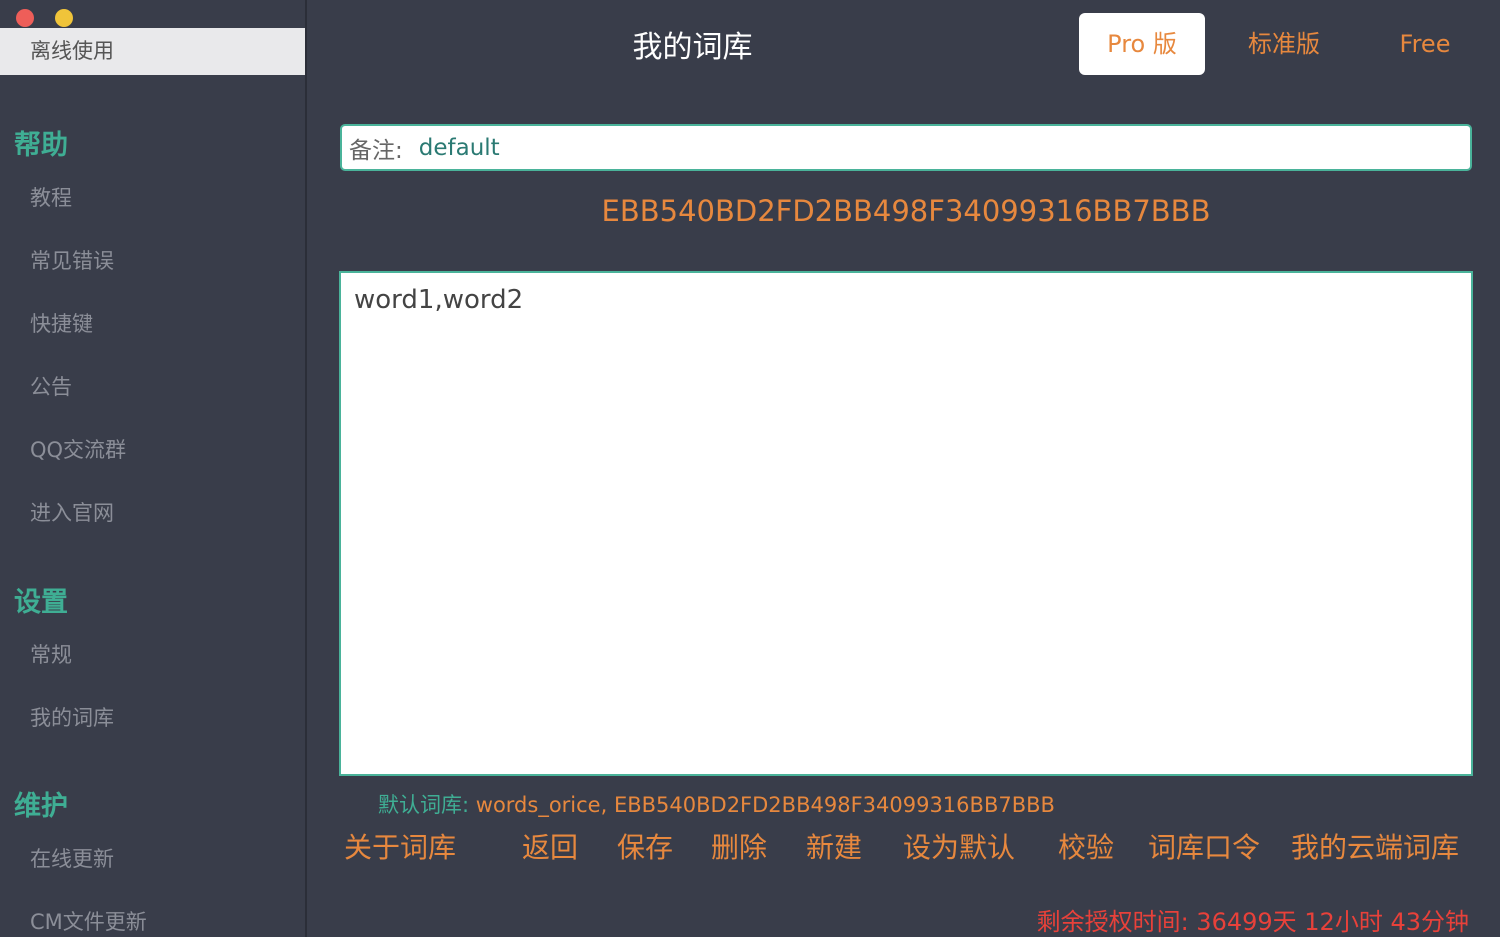  I want to click on sidebar-item-shortcuts: 快捷键, so click(61, 323).